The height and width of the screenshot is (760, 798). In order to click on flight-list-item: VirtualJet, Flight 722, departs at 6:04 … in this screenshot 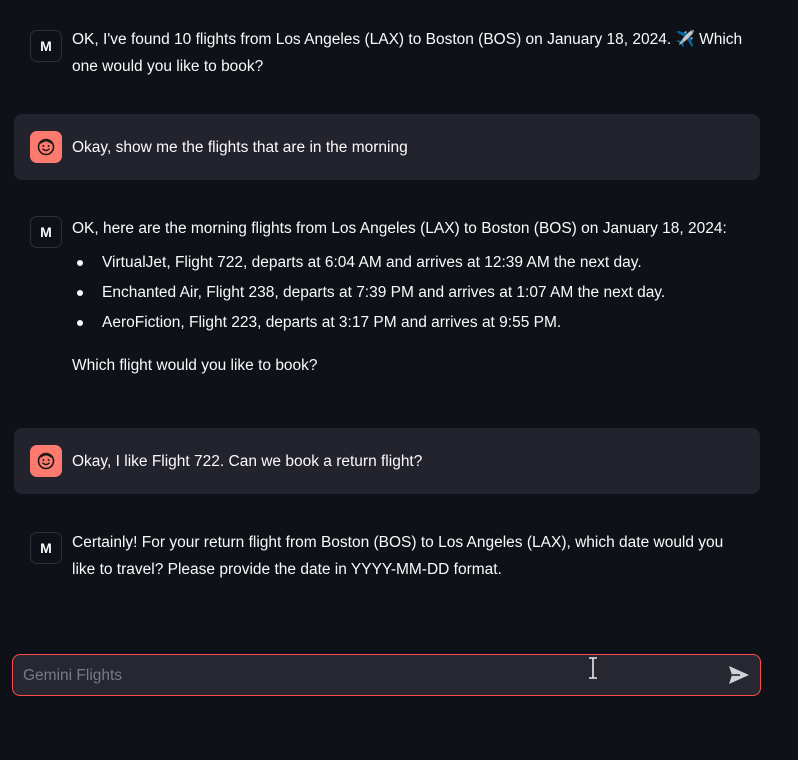, I will do `click(408, 263)`.